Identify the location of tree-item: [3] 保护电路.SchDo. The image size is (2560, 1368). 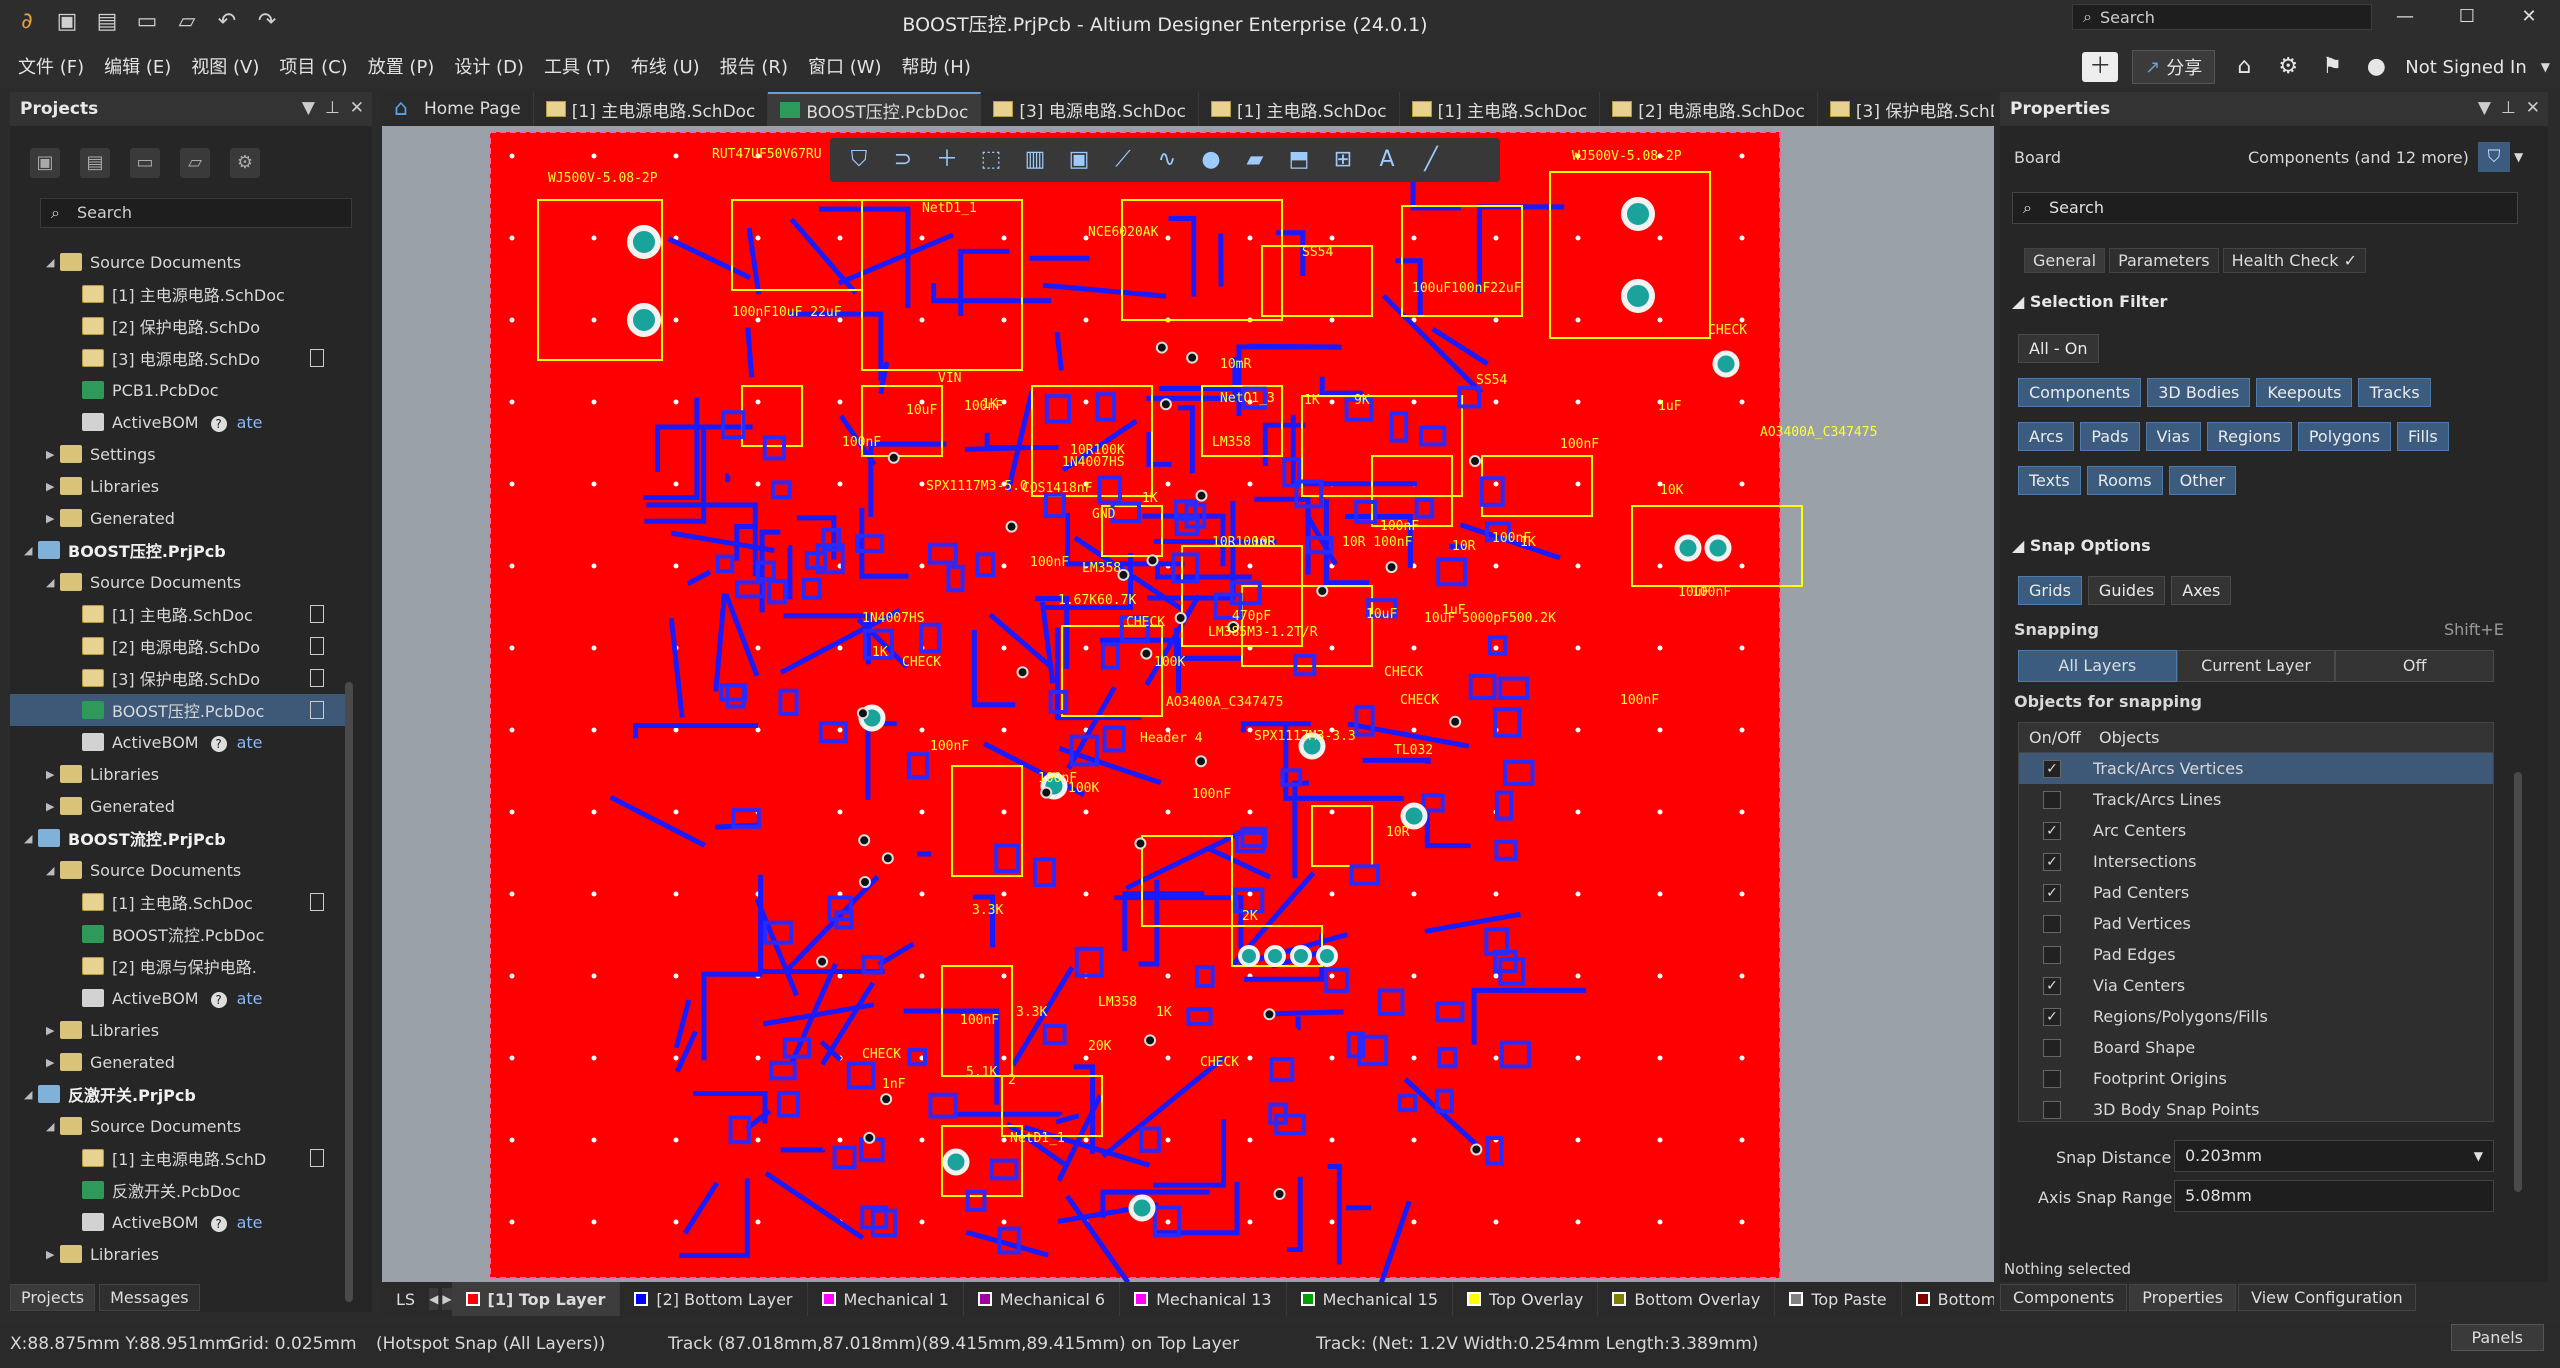
(180, 678).